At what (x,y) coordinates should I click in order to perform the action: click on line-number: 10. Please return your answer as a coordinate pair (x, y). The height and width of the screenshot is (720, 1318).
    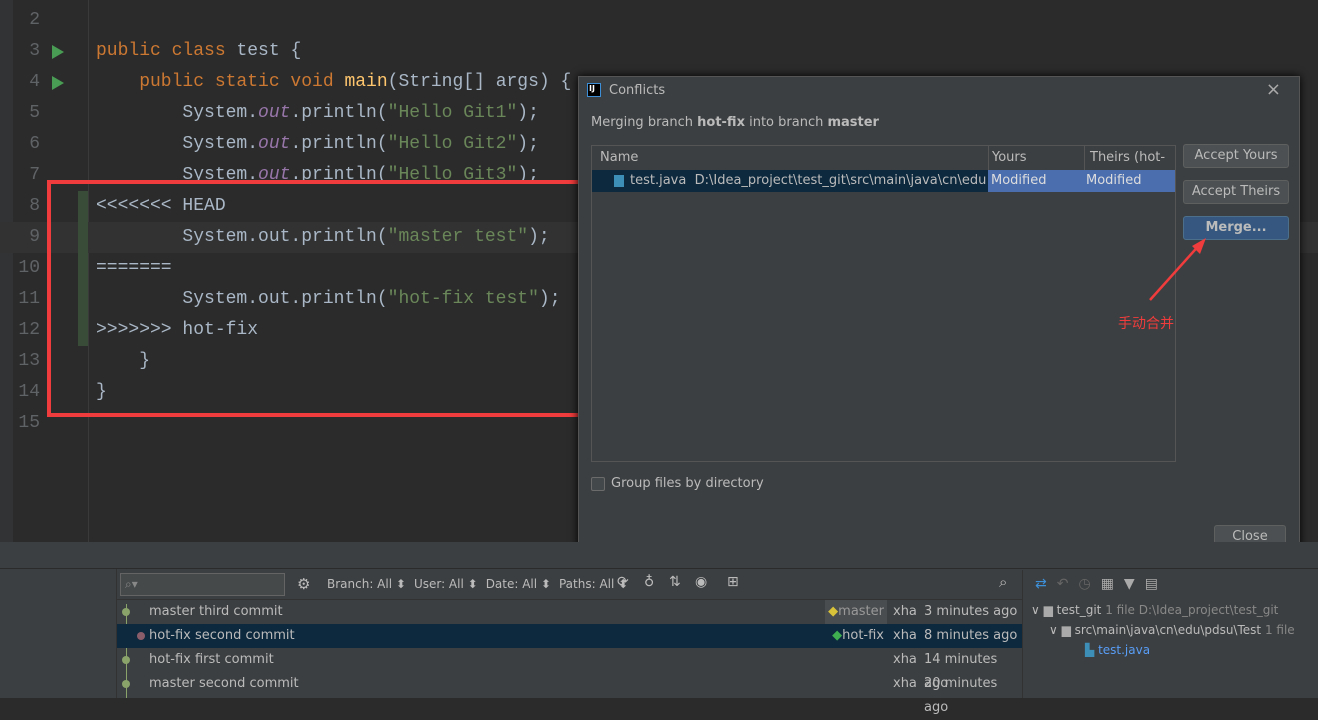
    Looking at the image, I should click on (29, 268).